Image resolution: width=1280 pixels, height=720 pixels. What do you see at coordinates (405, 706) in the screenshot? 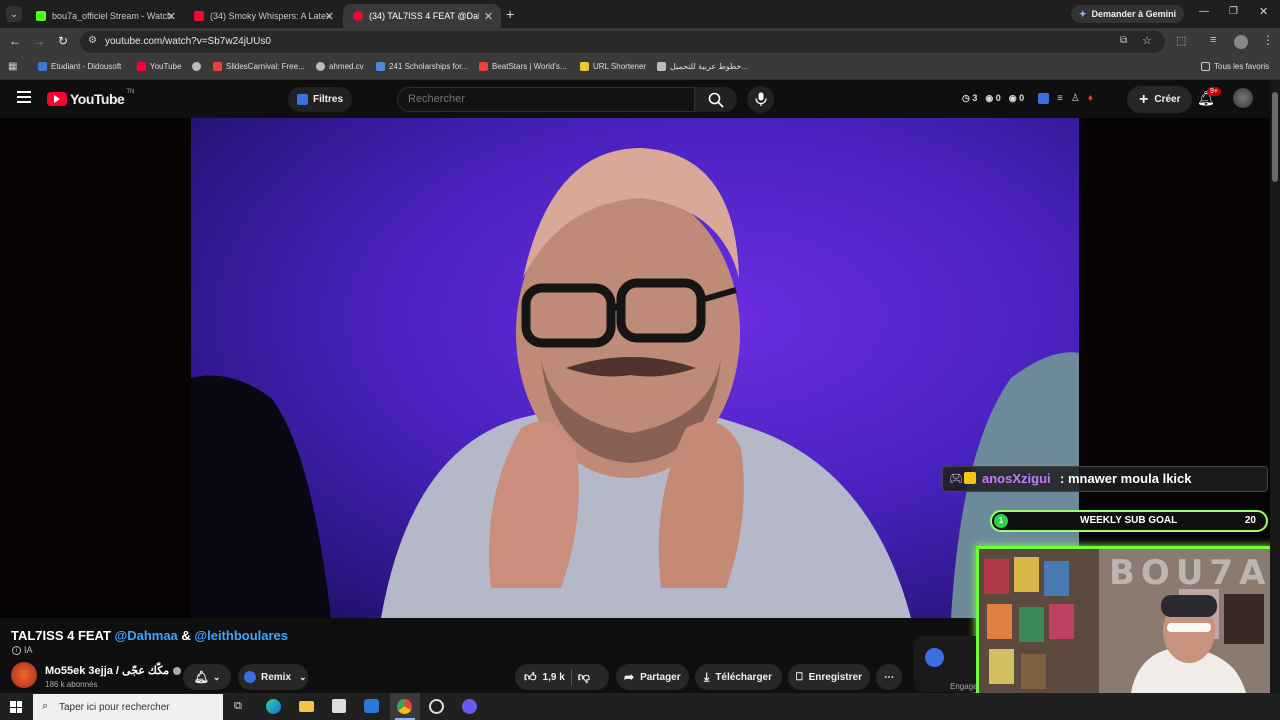
I see `chrome-active-icon` at bounding box center [405, 706].